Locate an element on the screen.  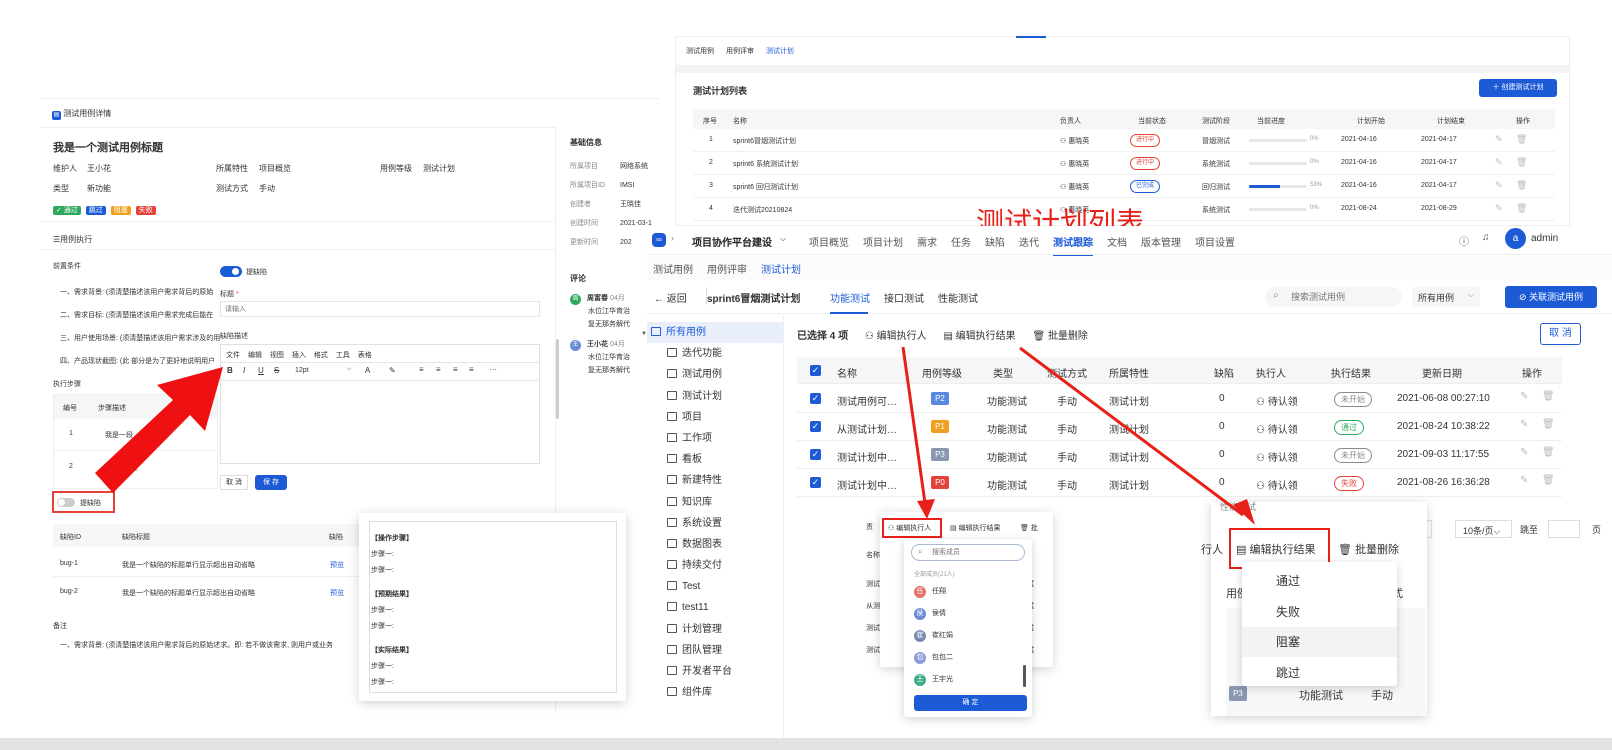
tree-item: ▼ 所有用例 is located at coordinates (712, 333).